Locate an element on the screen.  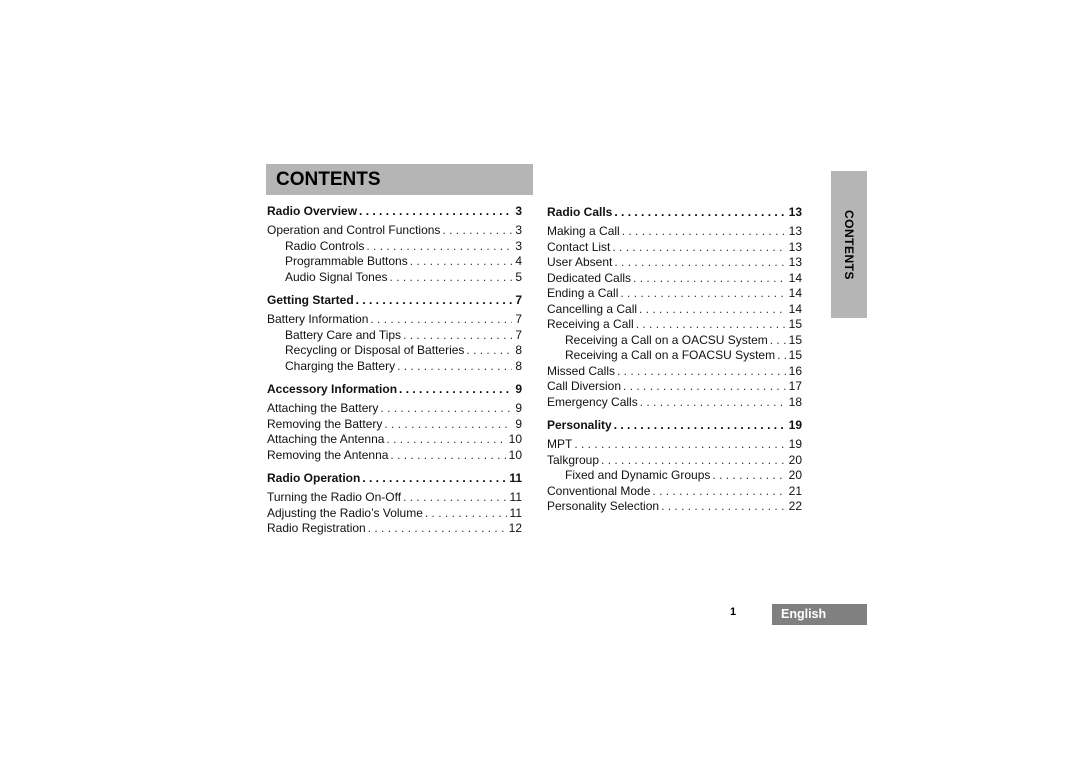
toc-entry-title: Personality Selection is located at coordinates (603, 506).